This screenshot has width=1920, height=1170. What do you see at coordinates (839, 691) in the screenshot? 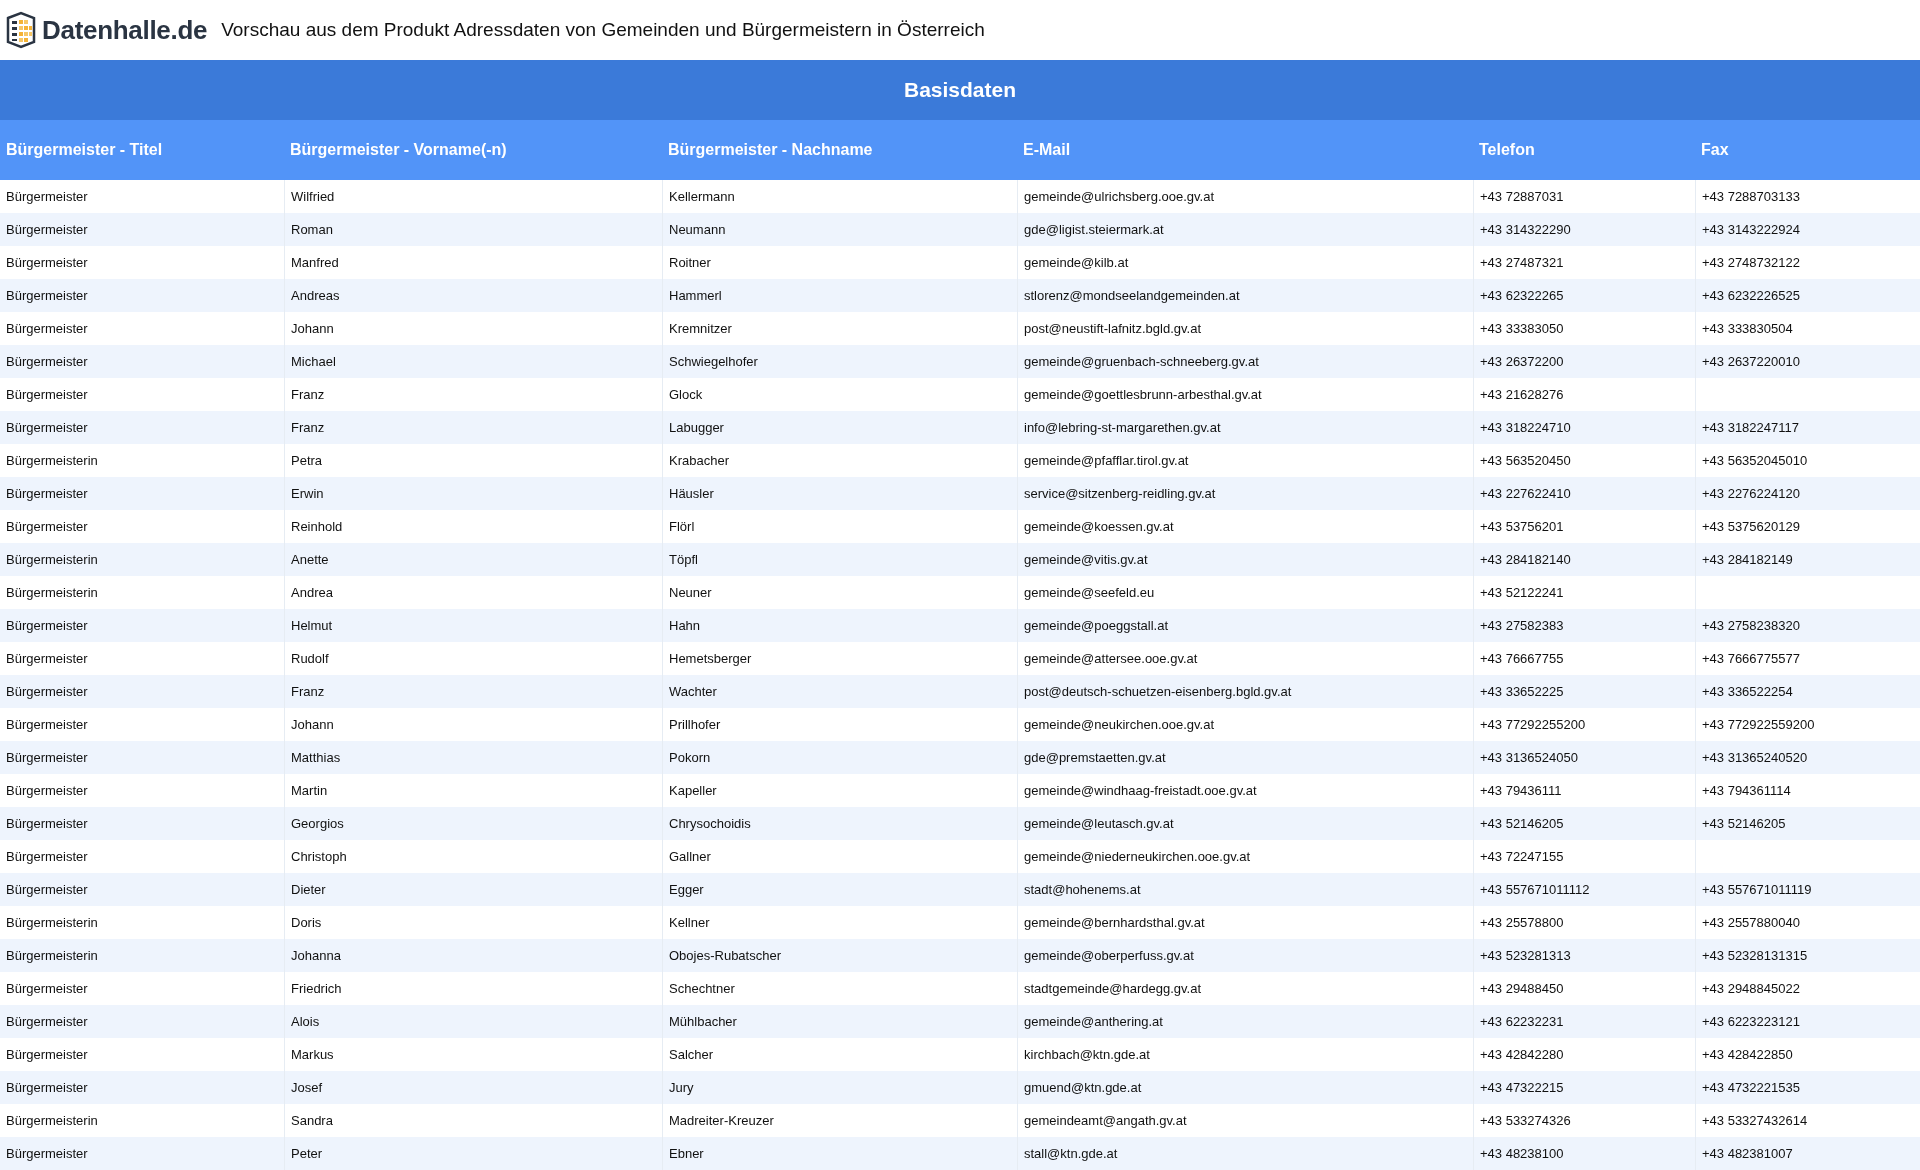
I see `table-cell: Wachter` at bounding box center [839, 691].